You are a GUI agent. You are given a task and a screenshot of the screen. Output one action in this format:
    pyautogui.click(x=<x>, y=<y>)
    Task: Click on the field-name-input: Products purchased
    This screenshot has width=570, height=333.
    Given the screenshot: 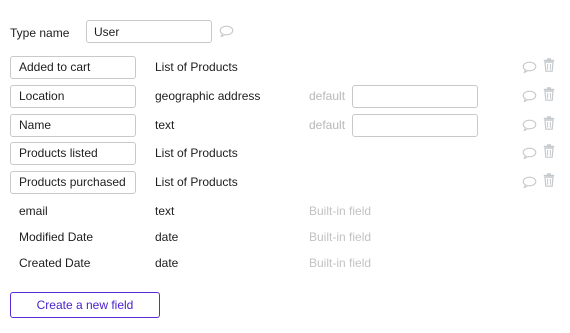 What is the action you would take?
    pyautogui.click(x=73, y=182)
    